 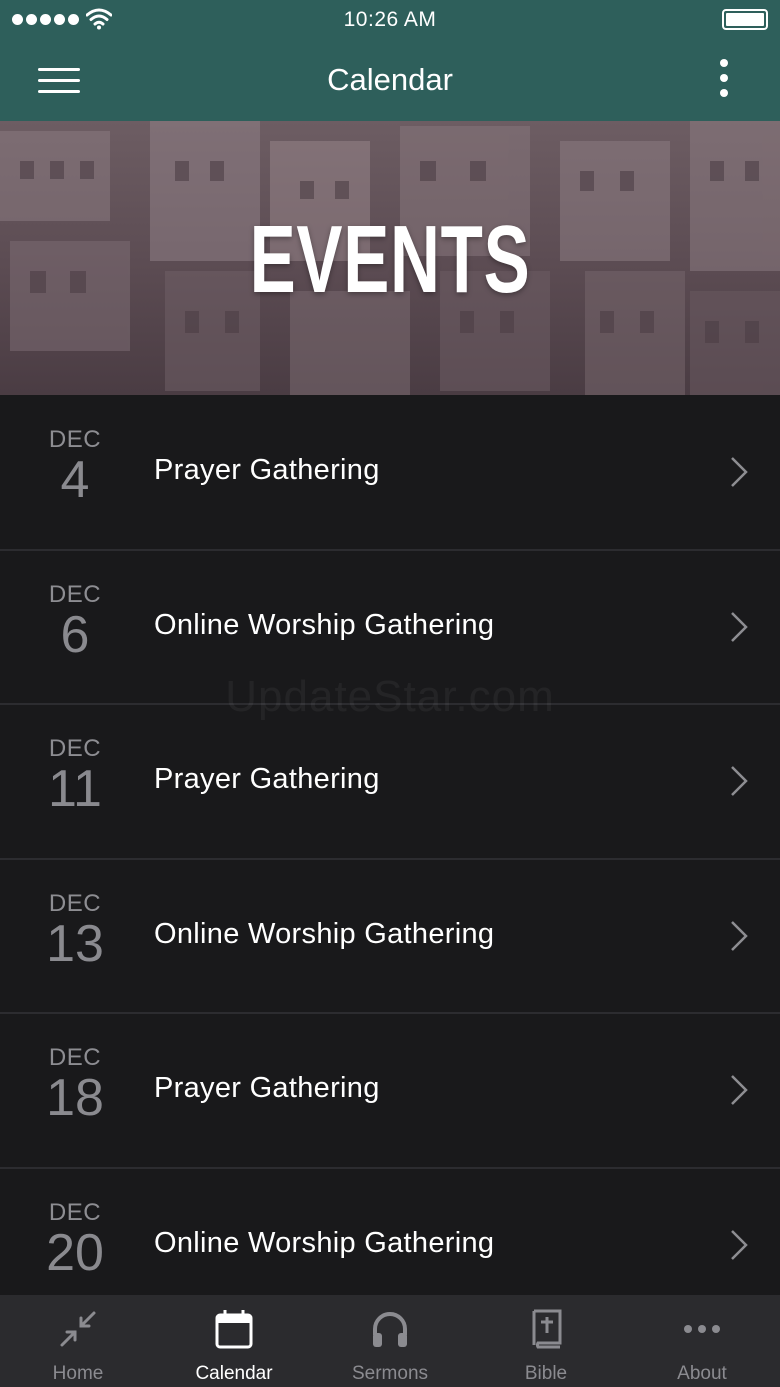 I want to click on tab-label: Bible, so click(x=546, y=1373).